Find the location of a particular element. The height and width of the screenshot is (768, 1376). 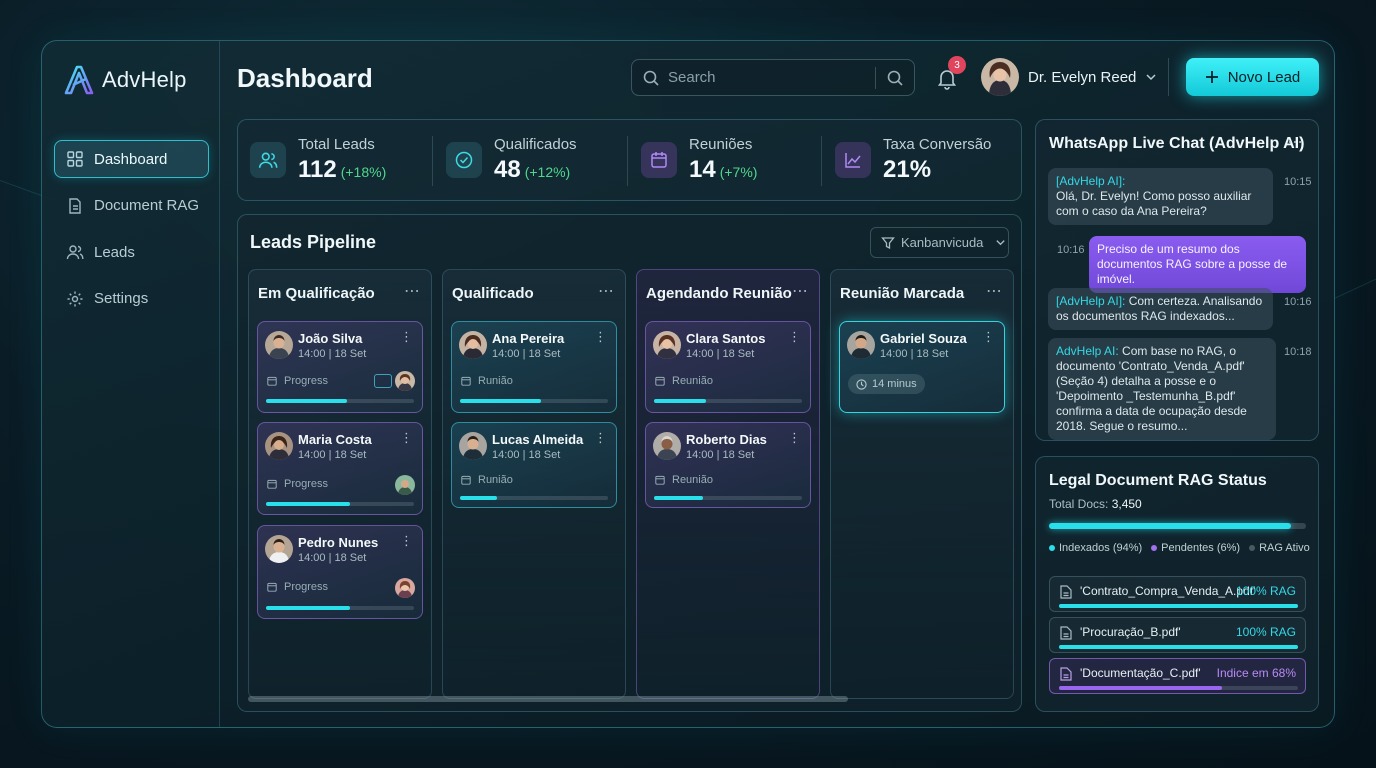

lead-name: Pedro Nunes is located at coordinates (338, 542).